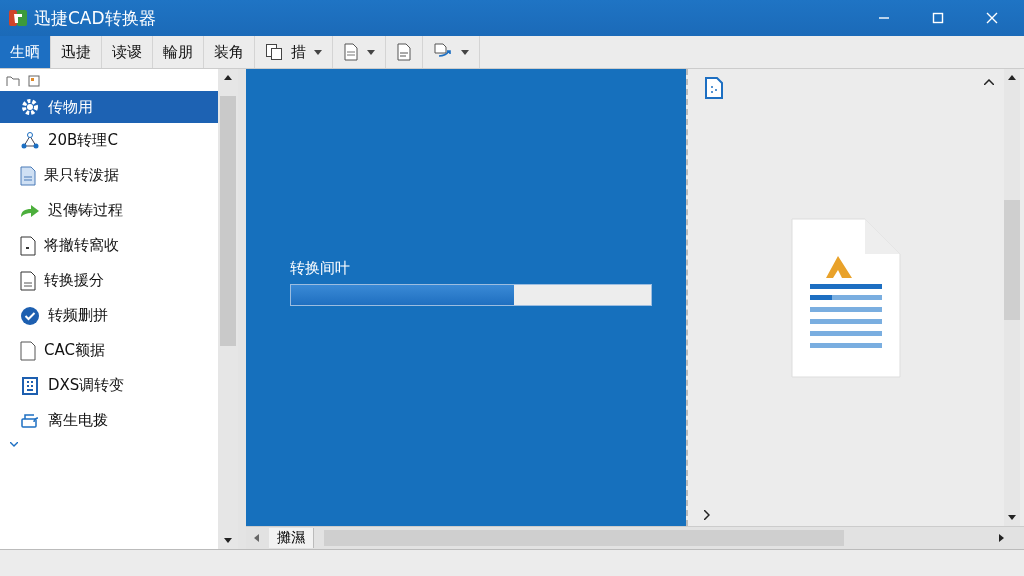  I want to click on menu-tab: 迅捷, so click(76, 52).